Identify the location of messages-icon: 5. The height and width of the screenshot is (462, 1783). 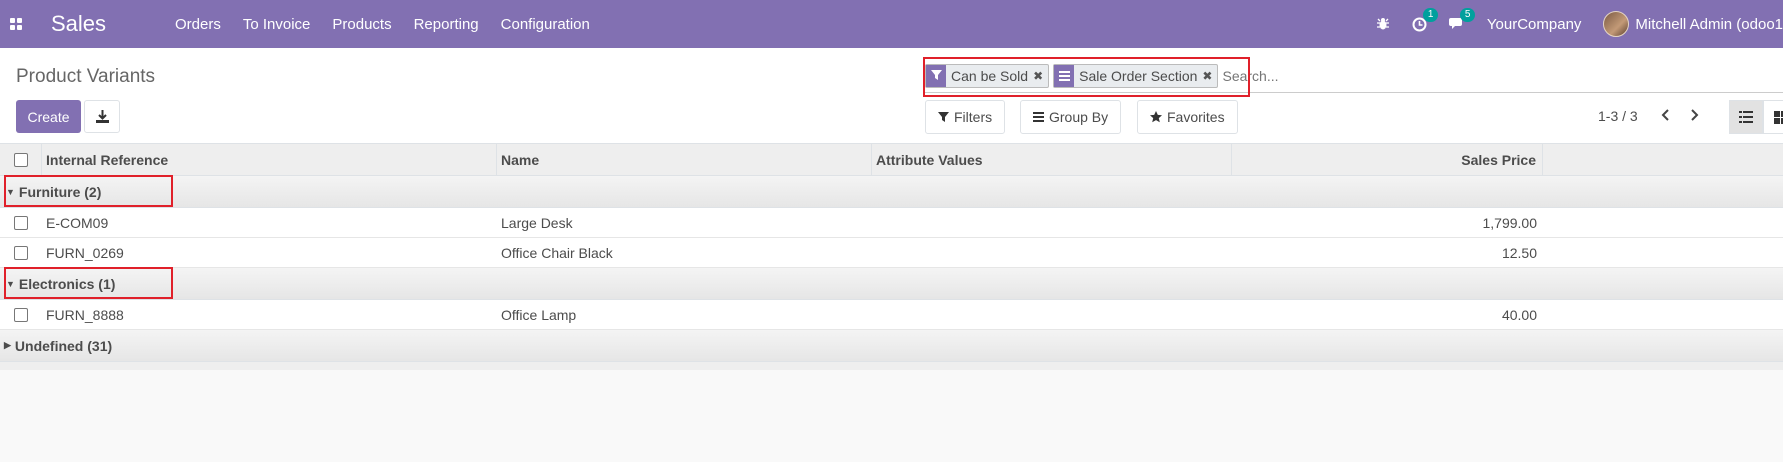
(1462, 19).